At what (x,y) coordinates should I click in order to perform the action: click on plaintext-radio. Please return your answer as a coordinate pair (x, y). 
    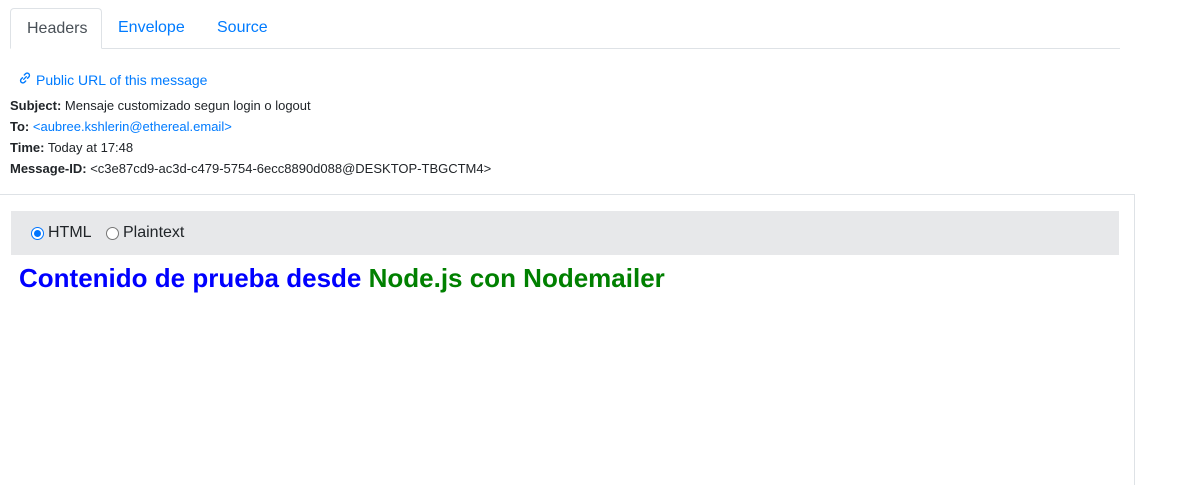
    Looking at the image, I should click on (112, 233).